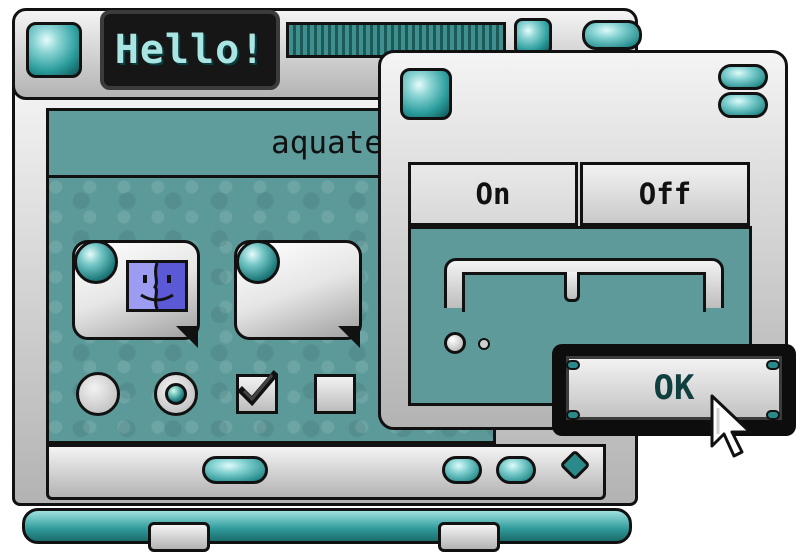  Describe the element at coordinates (731, 426) in the screenshot. I see `cursor-arrow-icon` at that location.